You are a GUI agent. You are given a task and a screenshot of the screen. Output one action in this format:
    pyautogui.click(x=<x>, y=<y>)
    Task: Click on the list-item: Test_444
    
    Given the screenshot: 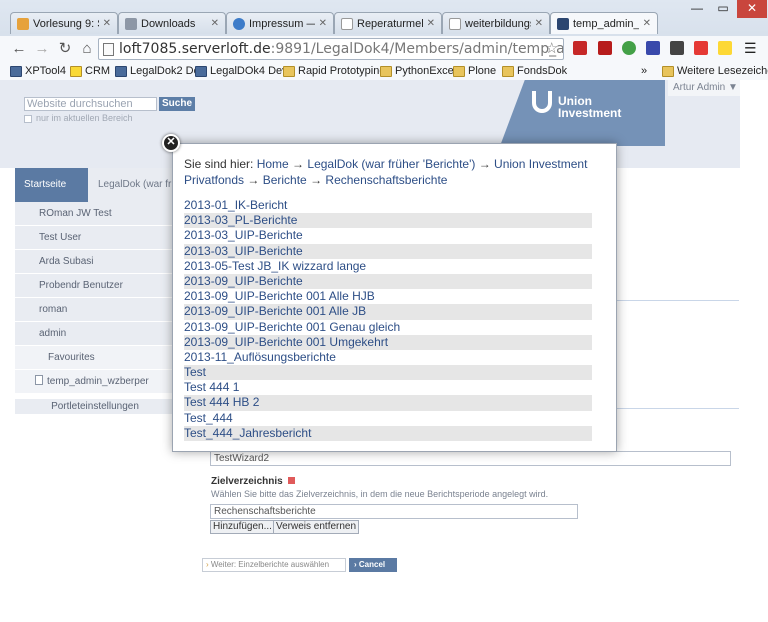 What is the action you would take?
    pyautogui.click(x=388, y=418)
    